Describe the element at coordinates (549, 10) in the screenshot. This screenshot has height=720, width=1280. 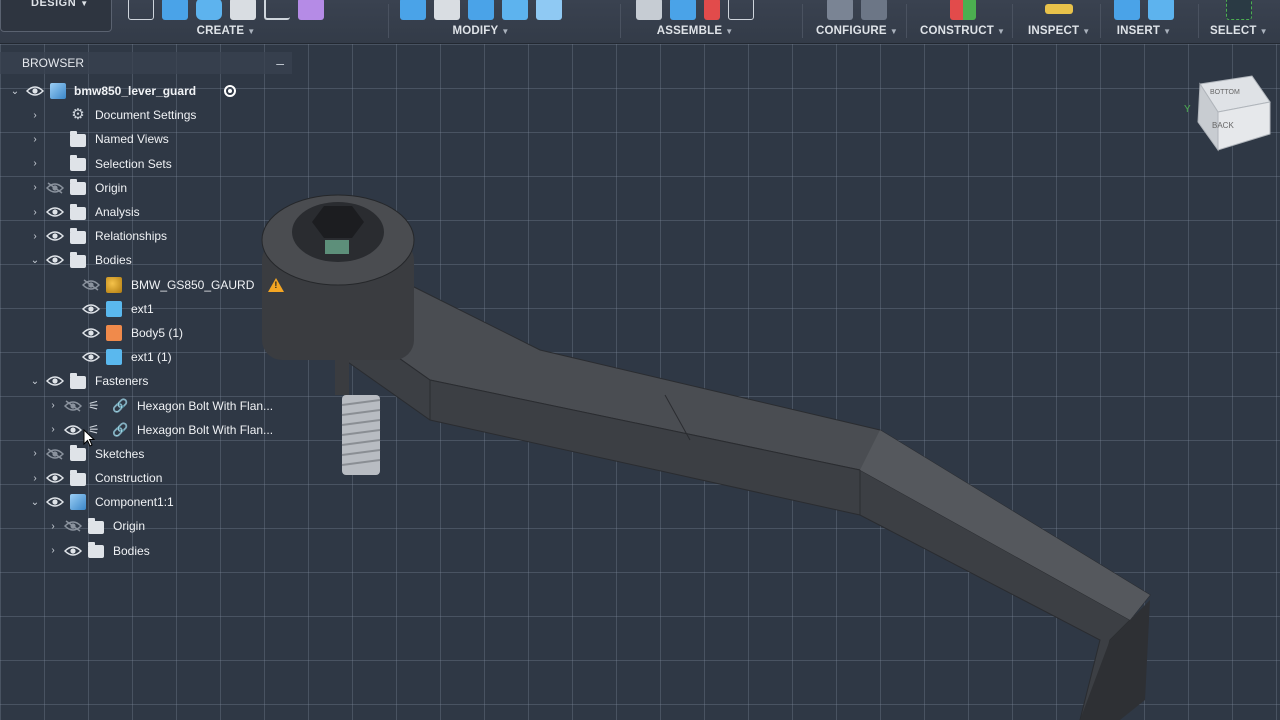
I see `combine-icon` at that location.